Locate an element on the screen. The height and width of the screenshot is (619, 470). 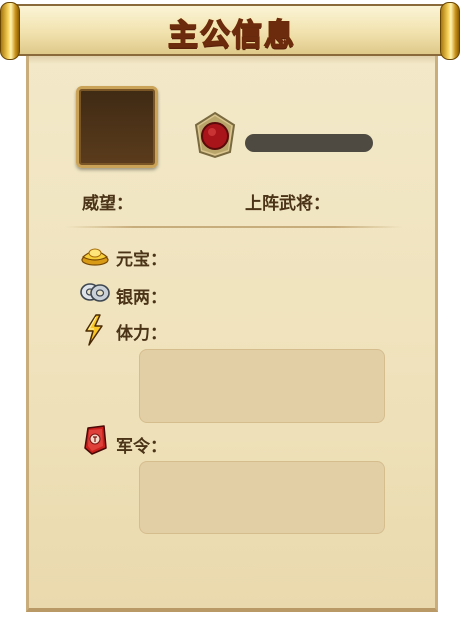
silver-label: 银两： is located at coordinates (141, 298).